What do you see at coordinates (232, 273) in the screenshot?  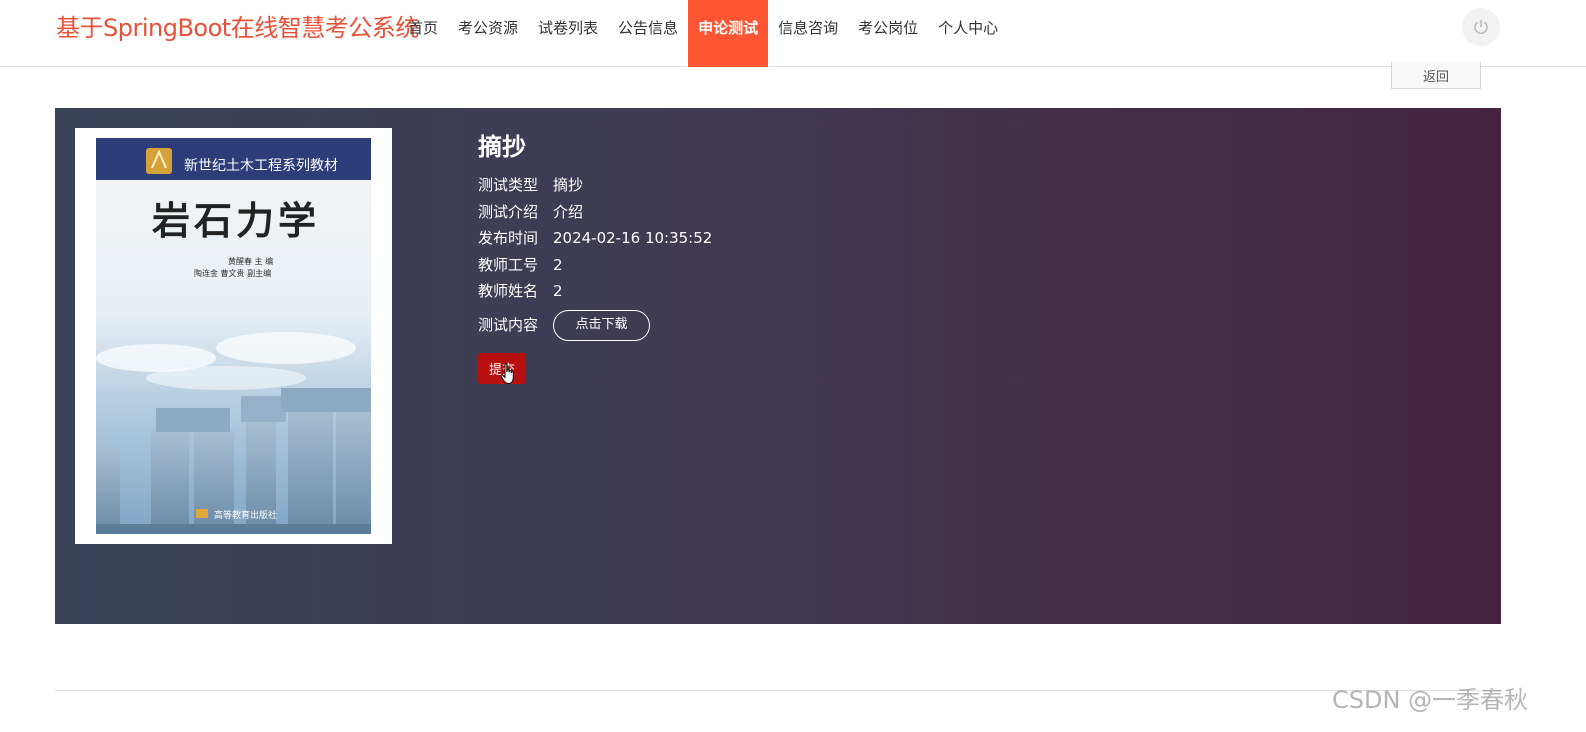 I see `cover-editors-line2: 陶连金 曹文贵 副主编` at bounding box center [232, 273].